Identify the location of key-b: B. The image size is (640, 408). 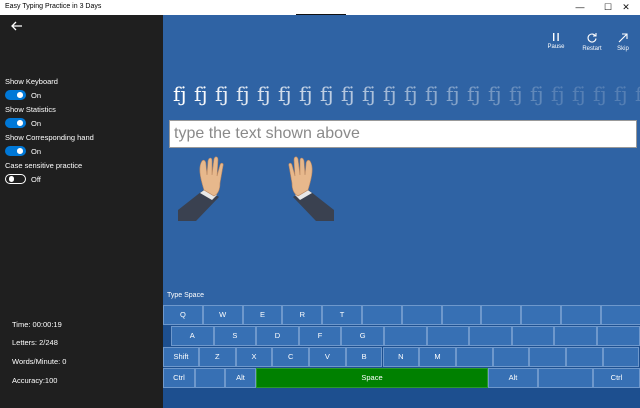
(364, 357).